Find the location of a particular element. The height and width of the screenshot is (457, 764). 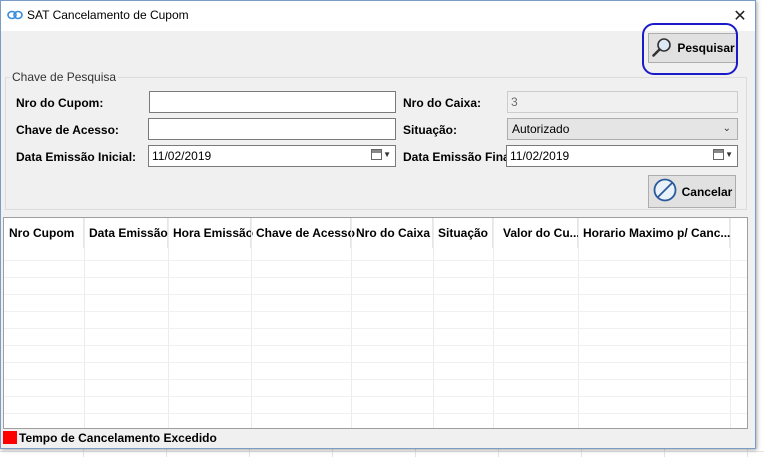

column-header: Data Emissão is located at coordinates (126, 233).